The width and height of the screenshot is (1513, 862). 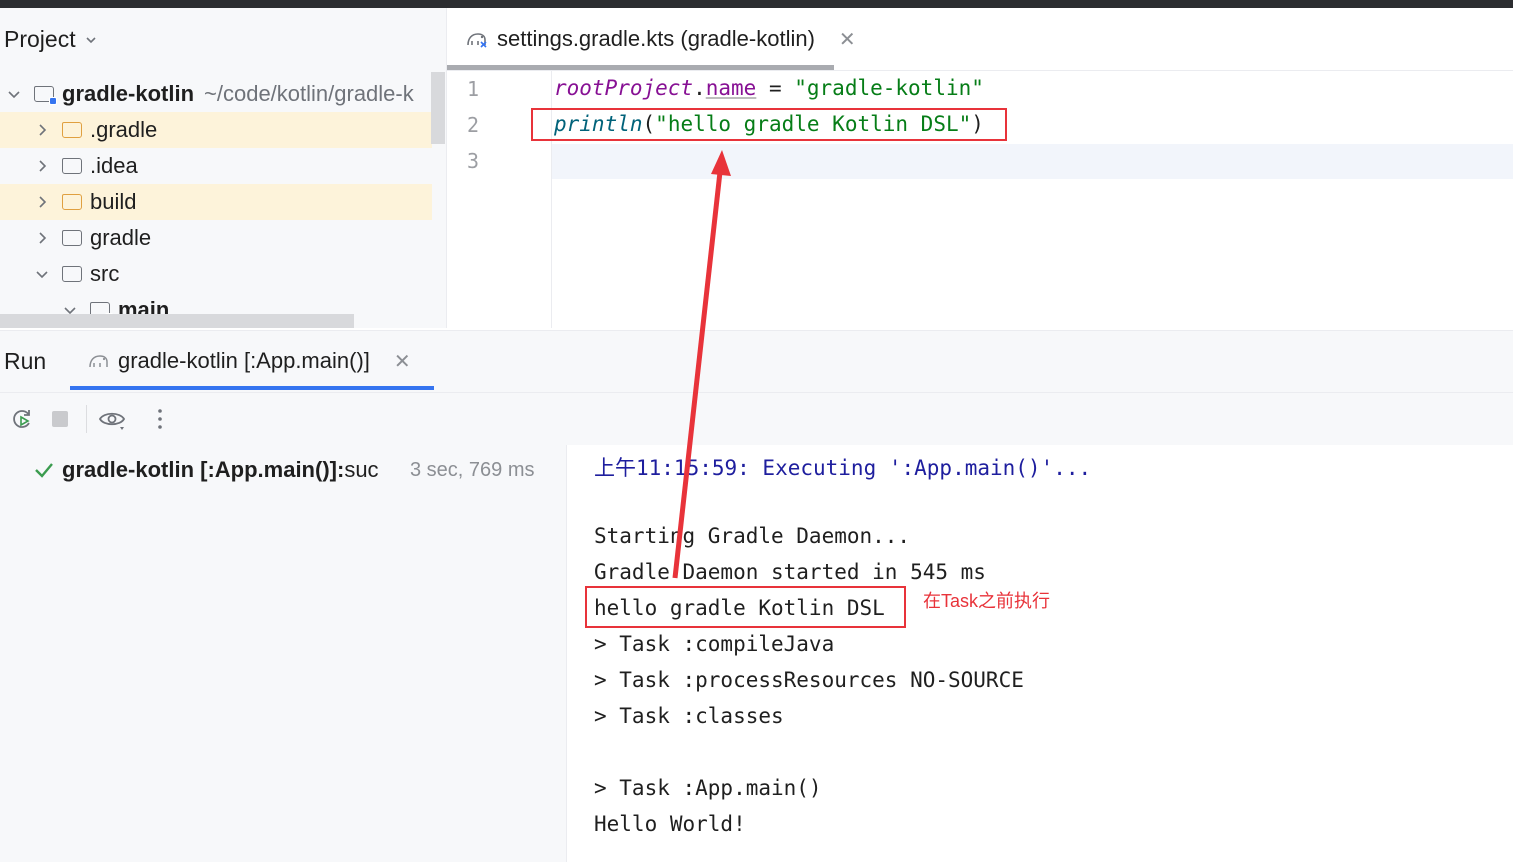 I want to click on toolbar-separator, so click(x=86, y=419).